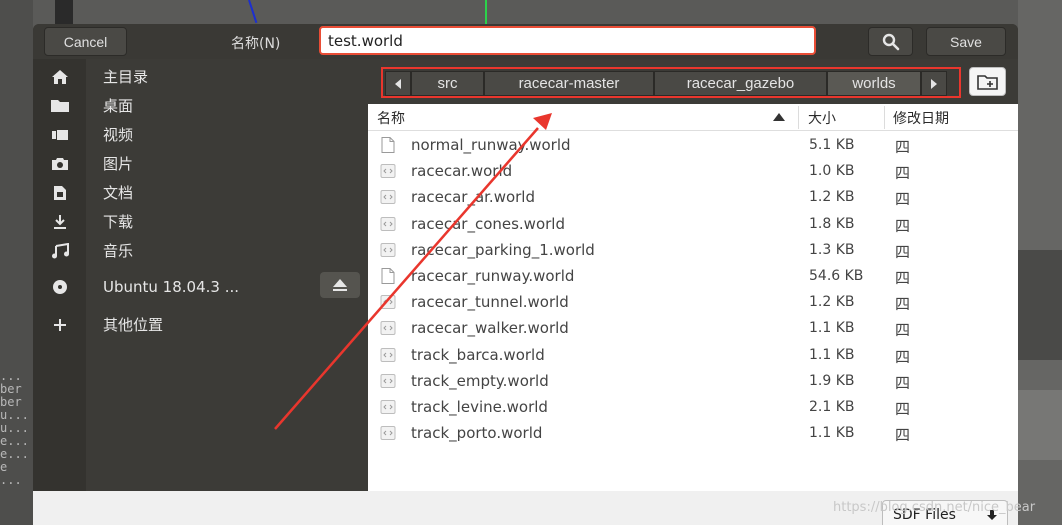 The width and height of the screenshot is (1062, 525). Describe the element at coordinates (118, 251) in the screenshot. I see `sidebar-item-label: 音乐` at that location.